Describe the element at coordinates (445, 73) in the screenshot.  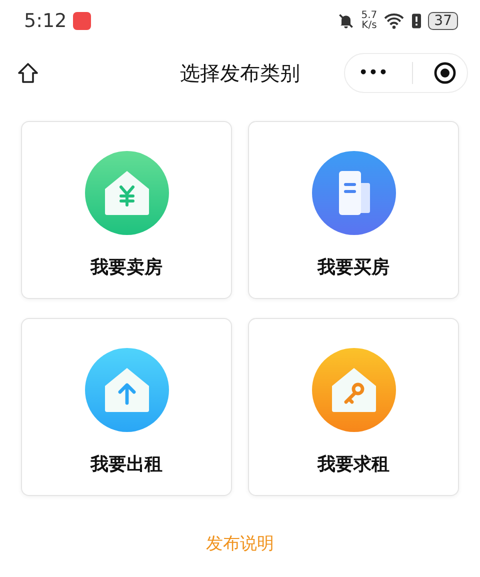
I see `close-target-icon` at that location.